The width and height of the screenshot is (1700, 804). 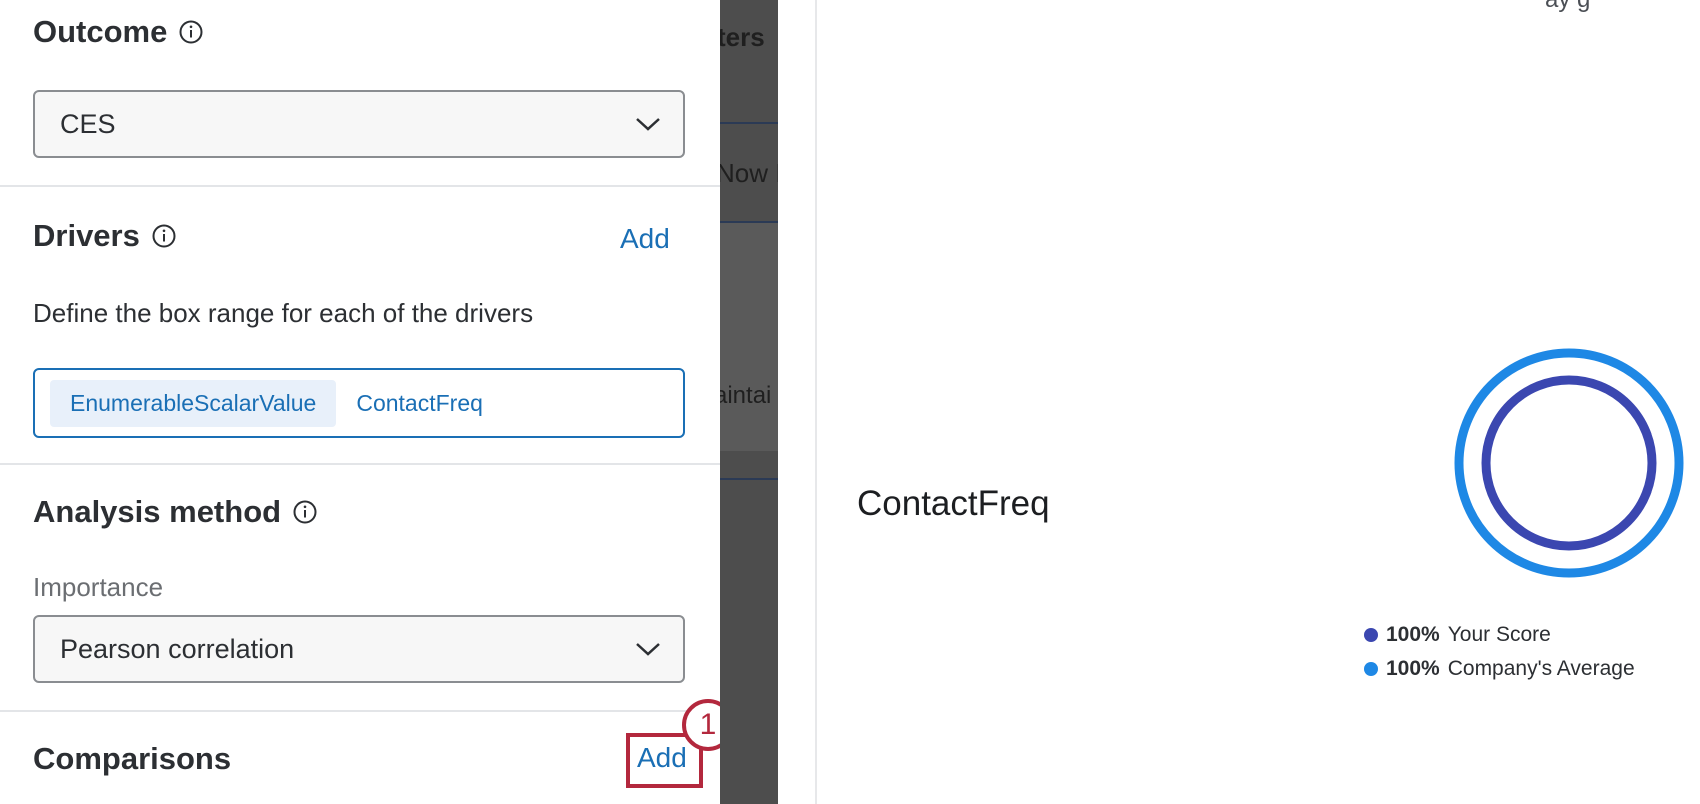 I want to click on background-text-fragment: Now I, so click(x=749, y=173).